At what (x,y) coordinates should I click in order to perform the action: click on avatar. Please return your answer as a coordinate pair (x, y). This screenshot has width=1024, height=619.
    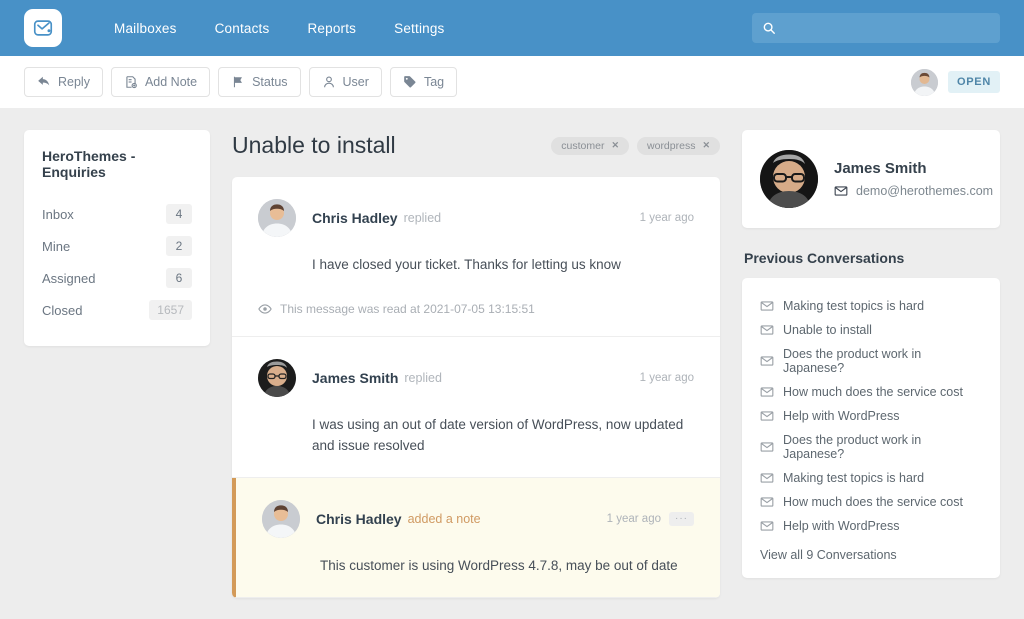
    Looking at the image, I should click on (277, 377).